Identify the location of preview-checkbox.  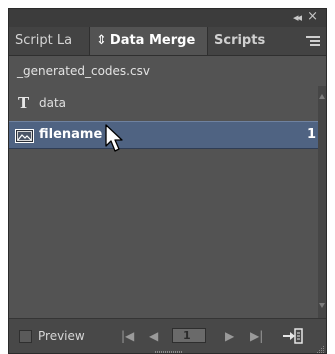
(25, 336).